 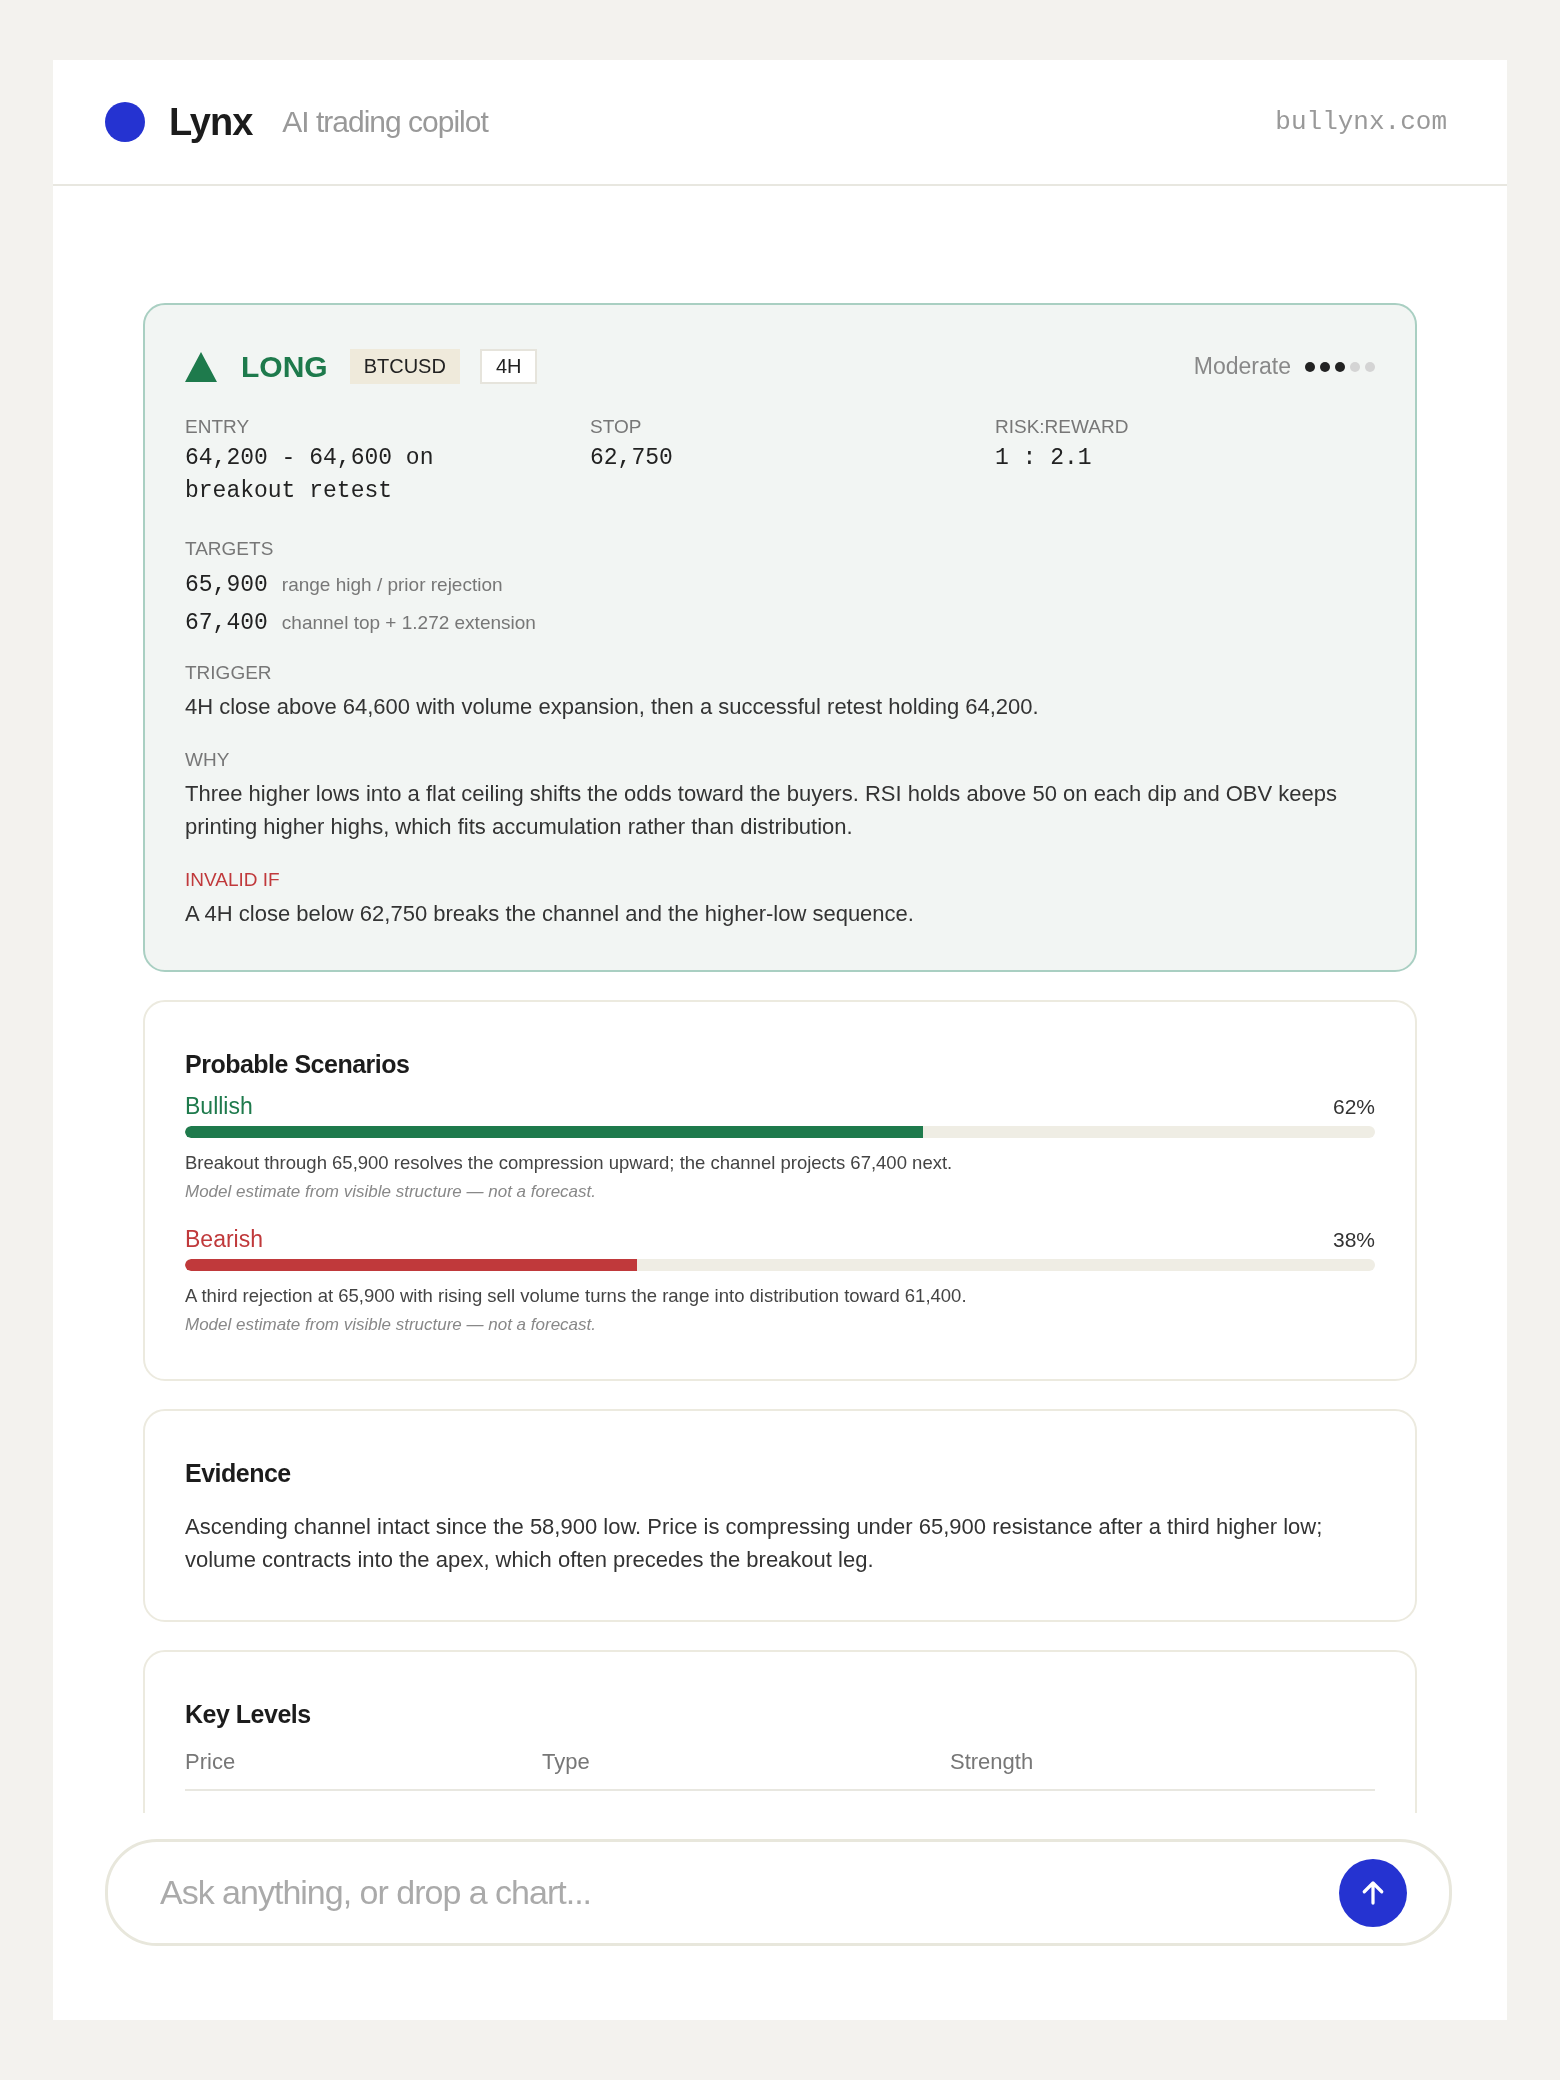 What do you see at coordinates (219, 1106) in the screenshot?
I see `scenario-name: Bullish` at bounding box center [219, 1106].